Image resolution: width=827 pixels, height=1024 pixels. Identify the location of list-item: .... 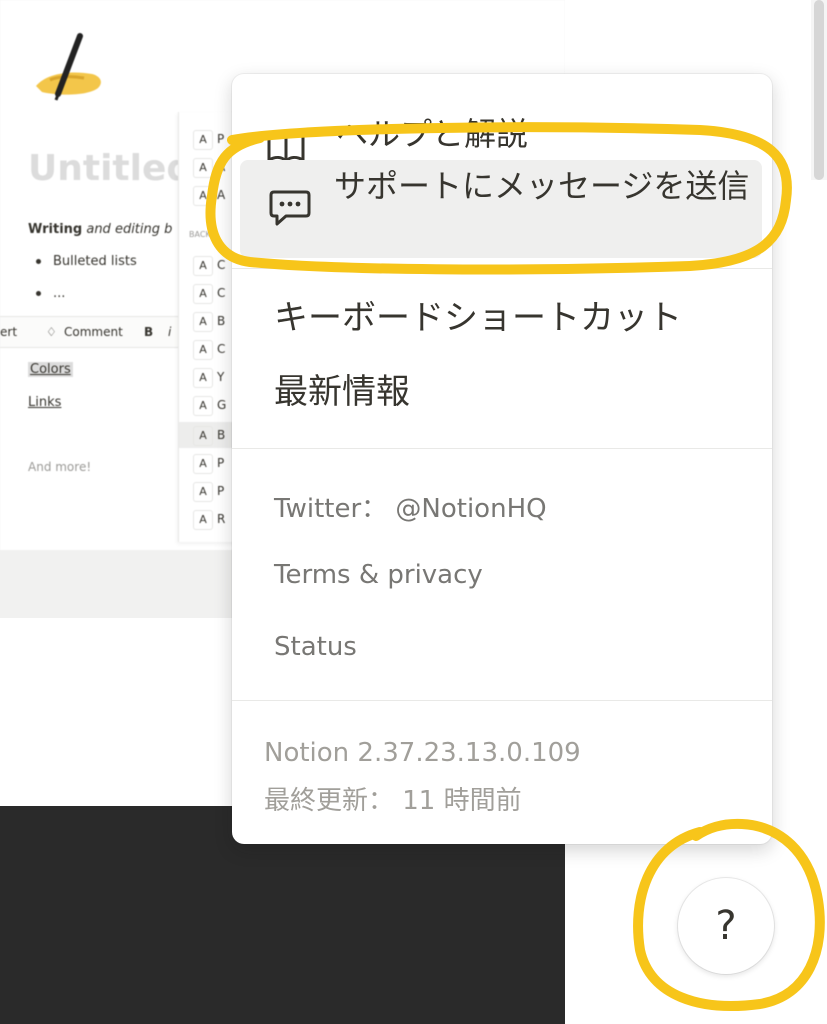
(50, 293).